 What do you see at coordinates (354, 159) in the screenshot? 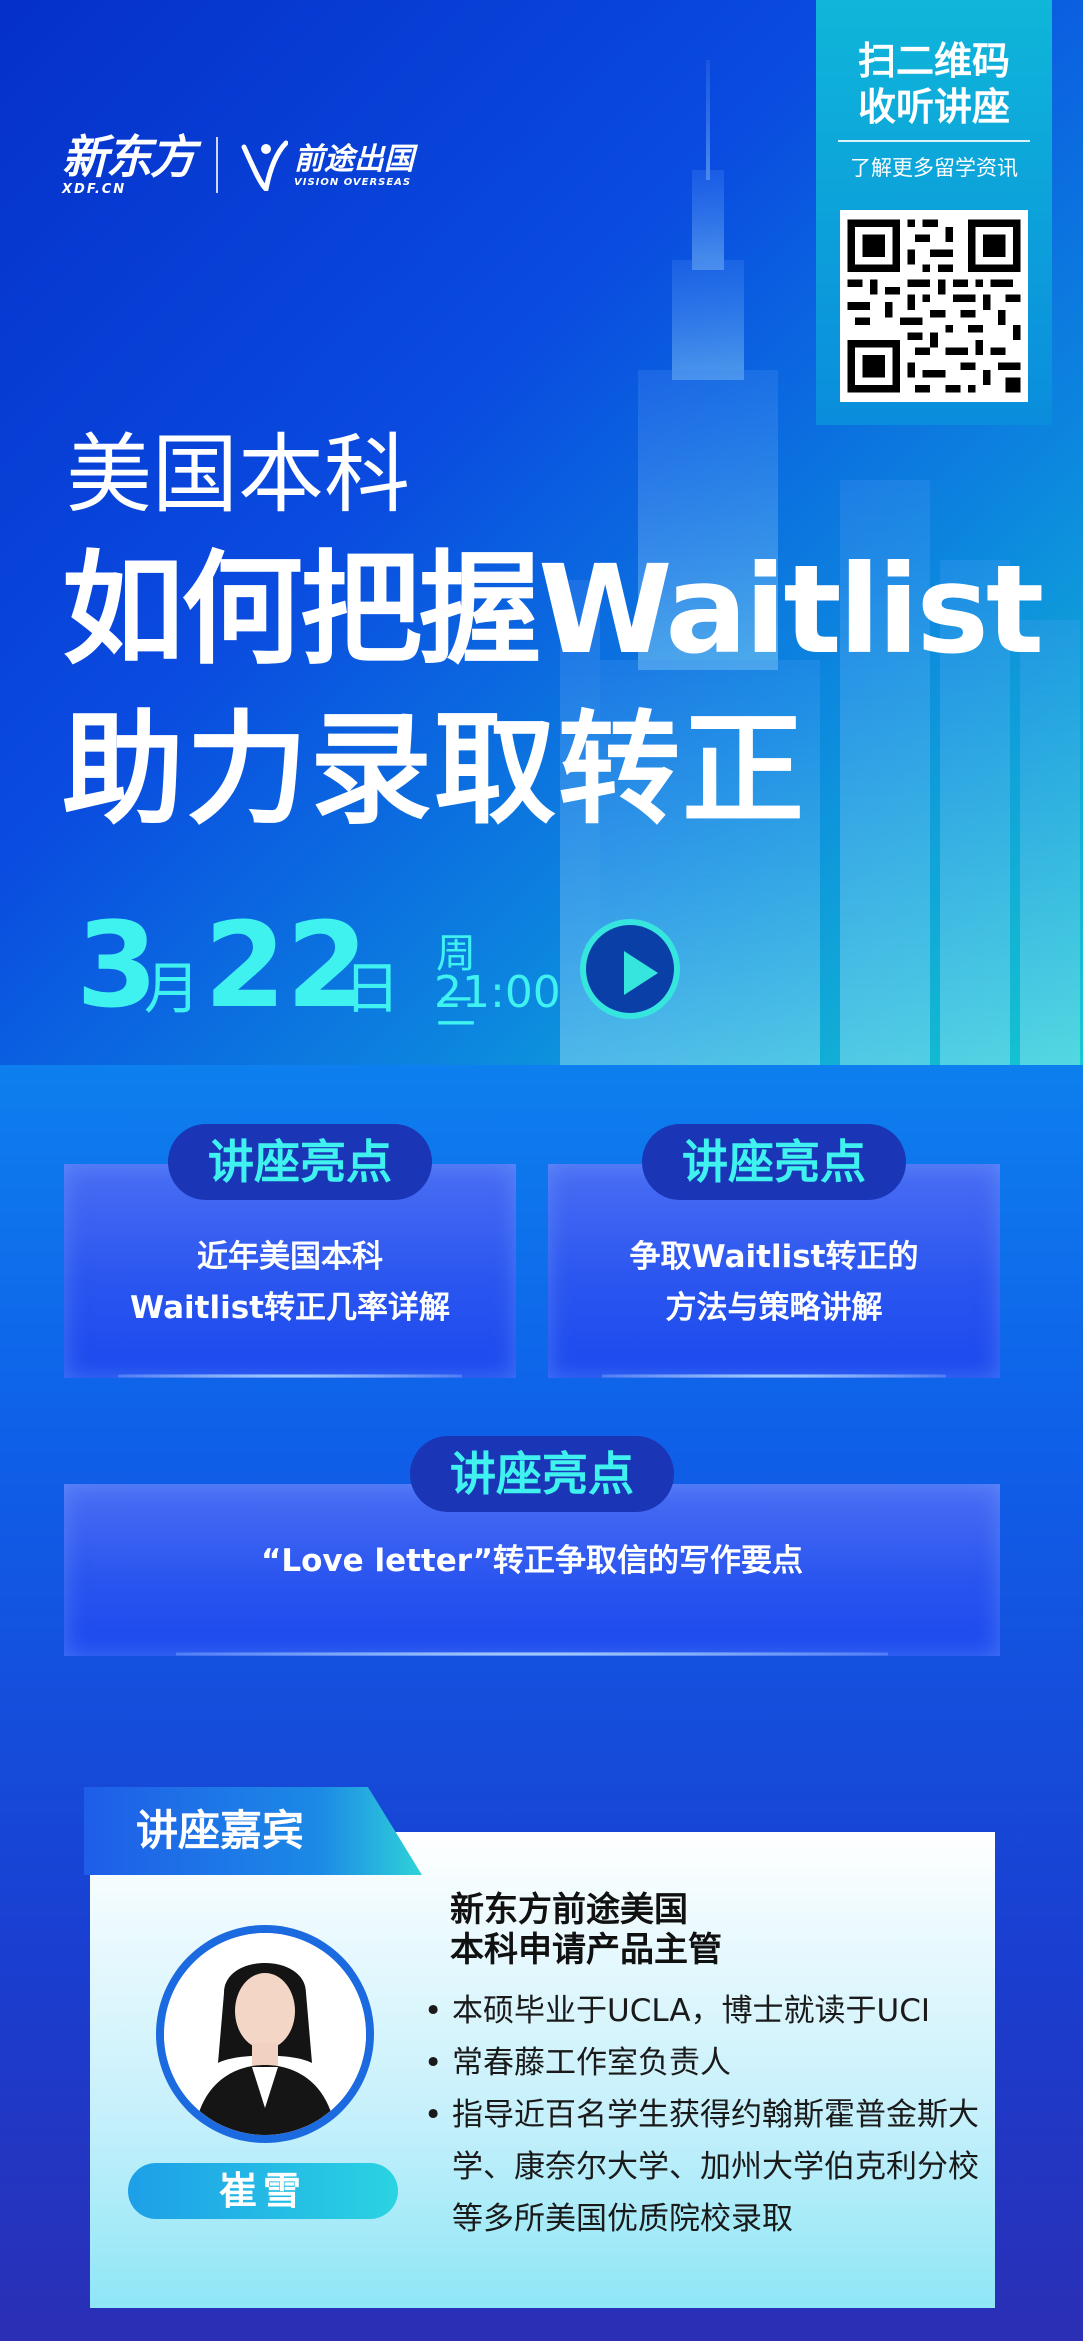
I see `vision-overseas-cn: 前途出国` at bounding box center [354, 159].